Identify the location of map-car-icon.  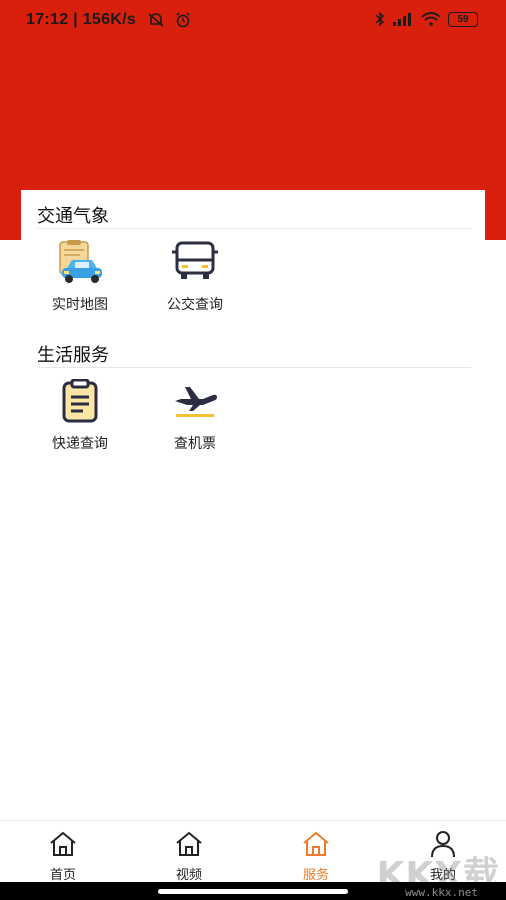
(80, 261).